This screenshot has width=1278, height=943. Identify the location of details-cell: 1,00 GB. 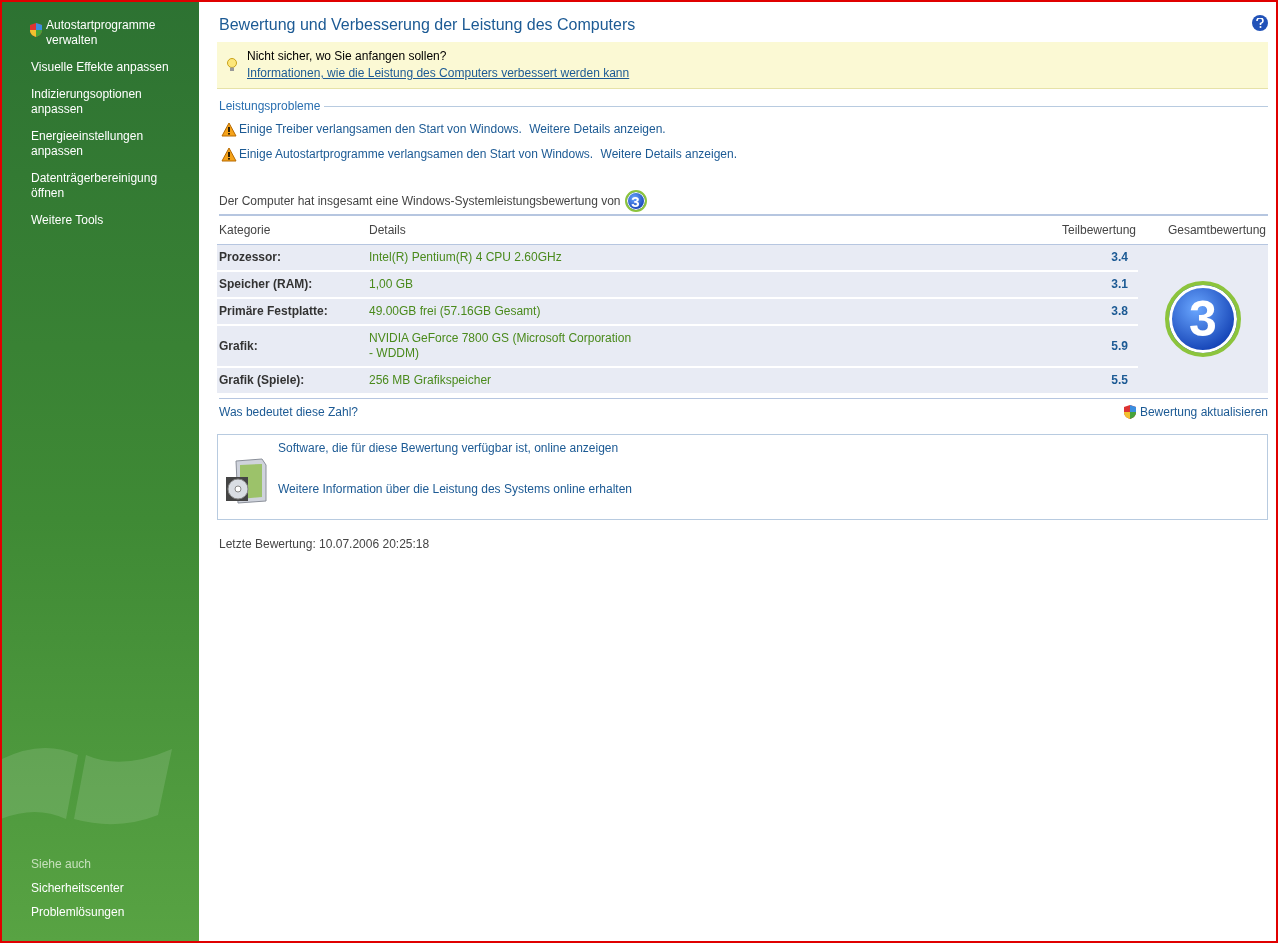
(707, 285).